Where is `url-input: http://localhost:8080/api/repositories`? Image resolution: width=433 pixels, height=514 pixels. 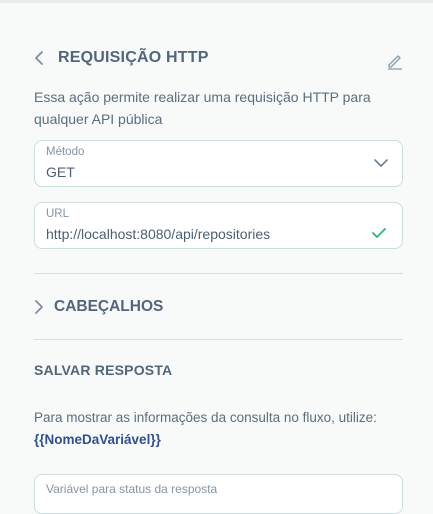
url-input: http://localhost:8080/api/repositories is located at coordinates (158, 234).